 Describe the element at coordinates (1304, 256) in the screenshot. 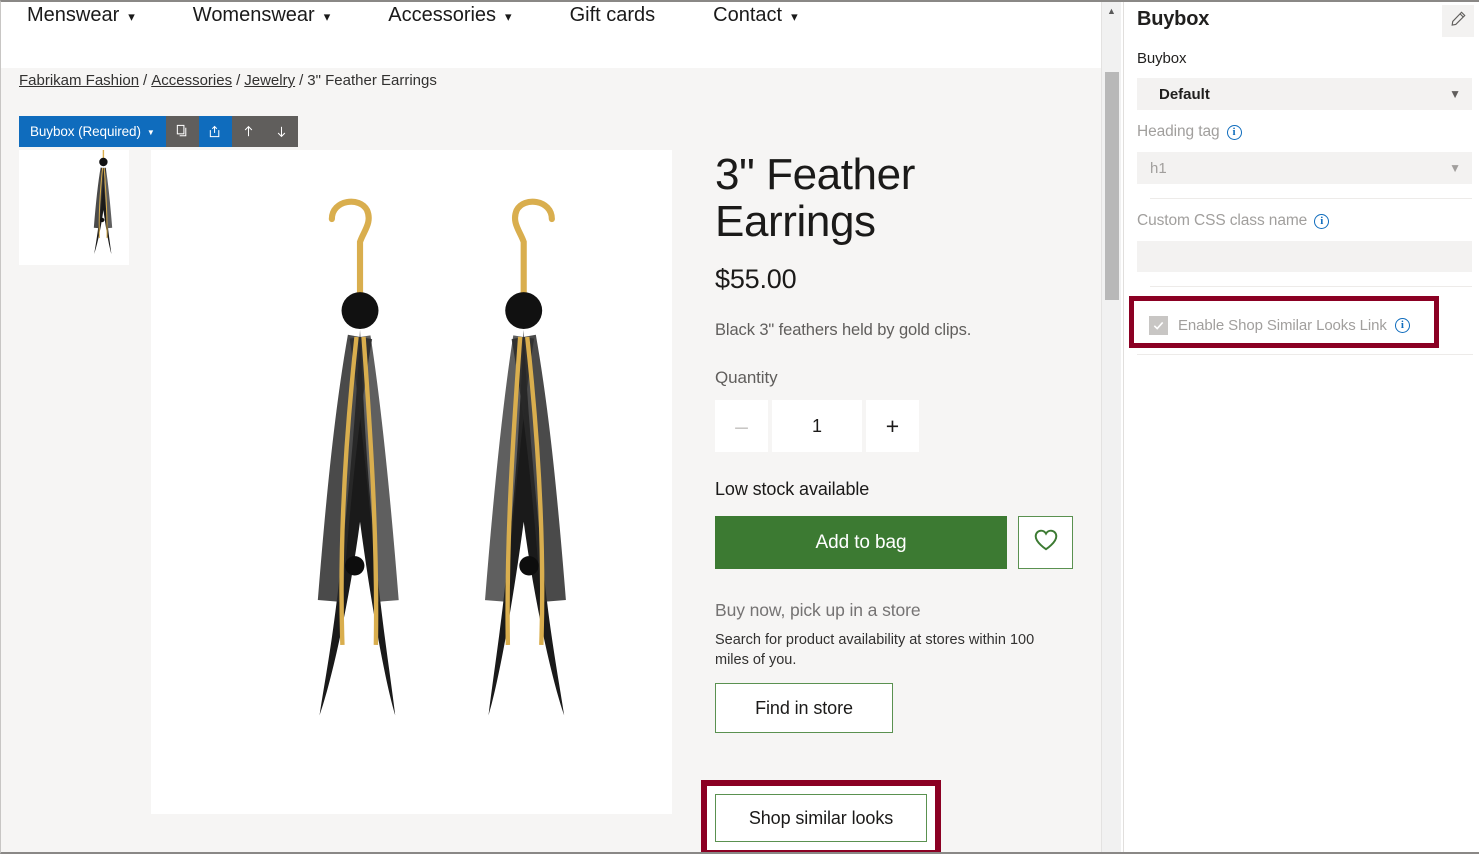

I see `custom-css-input` at that location.